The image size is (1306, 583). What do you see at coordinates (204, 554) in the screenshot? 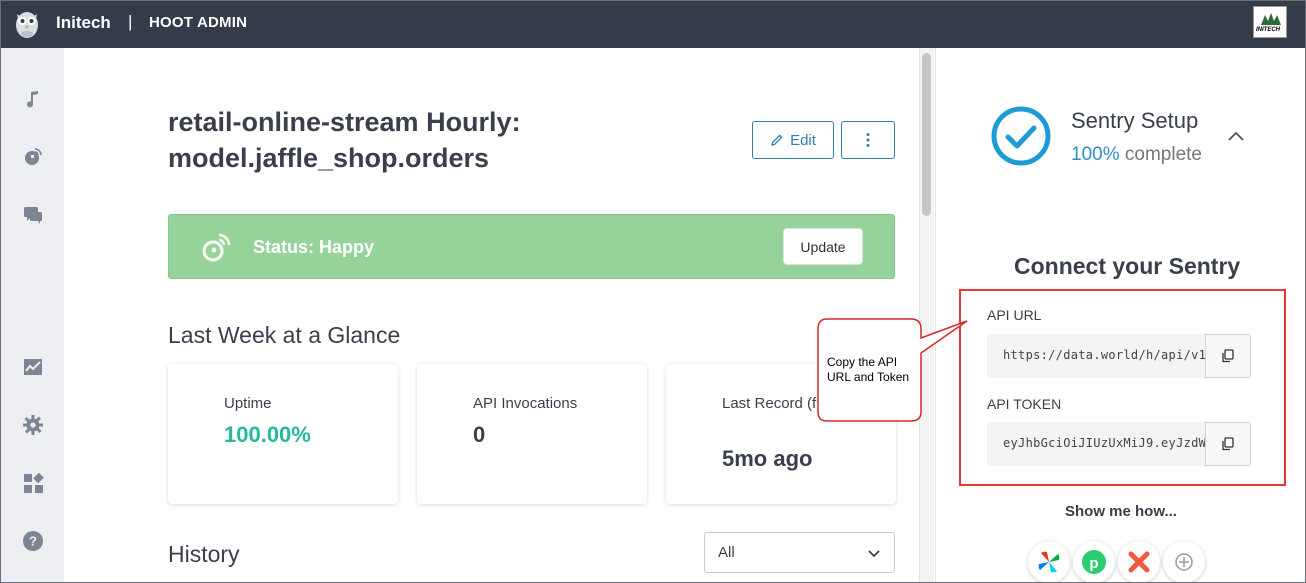
I see `history-heading: History` at bounding box center [204, 554].